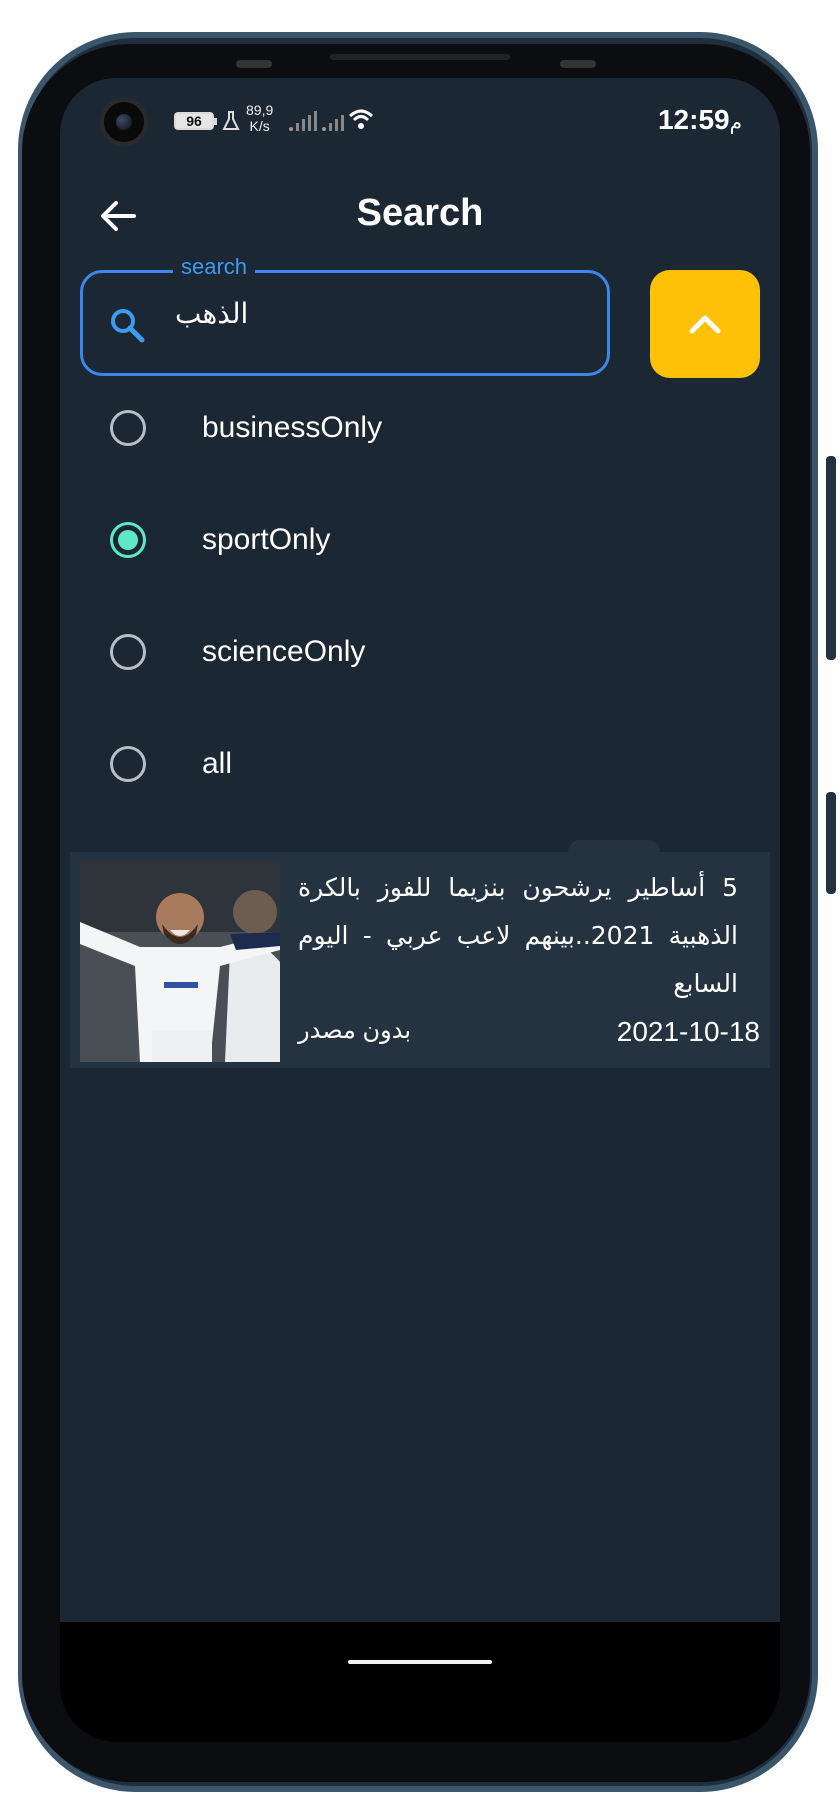 The image size is (840, 1800). I want to click on collapse-filters-button, so click(705, 324).